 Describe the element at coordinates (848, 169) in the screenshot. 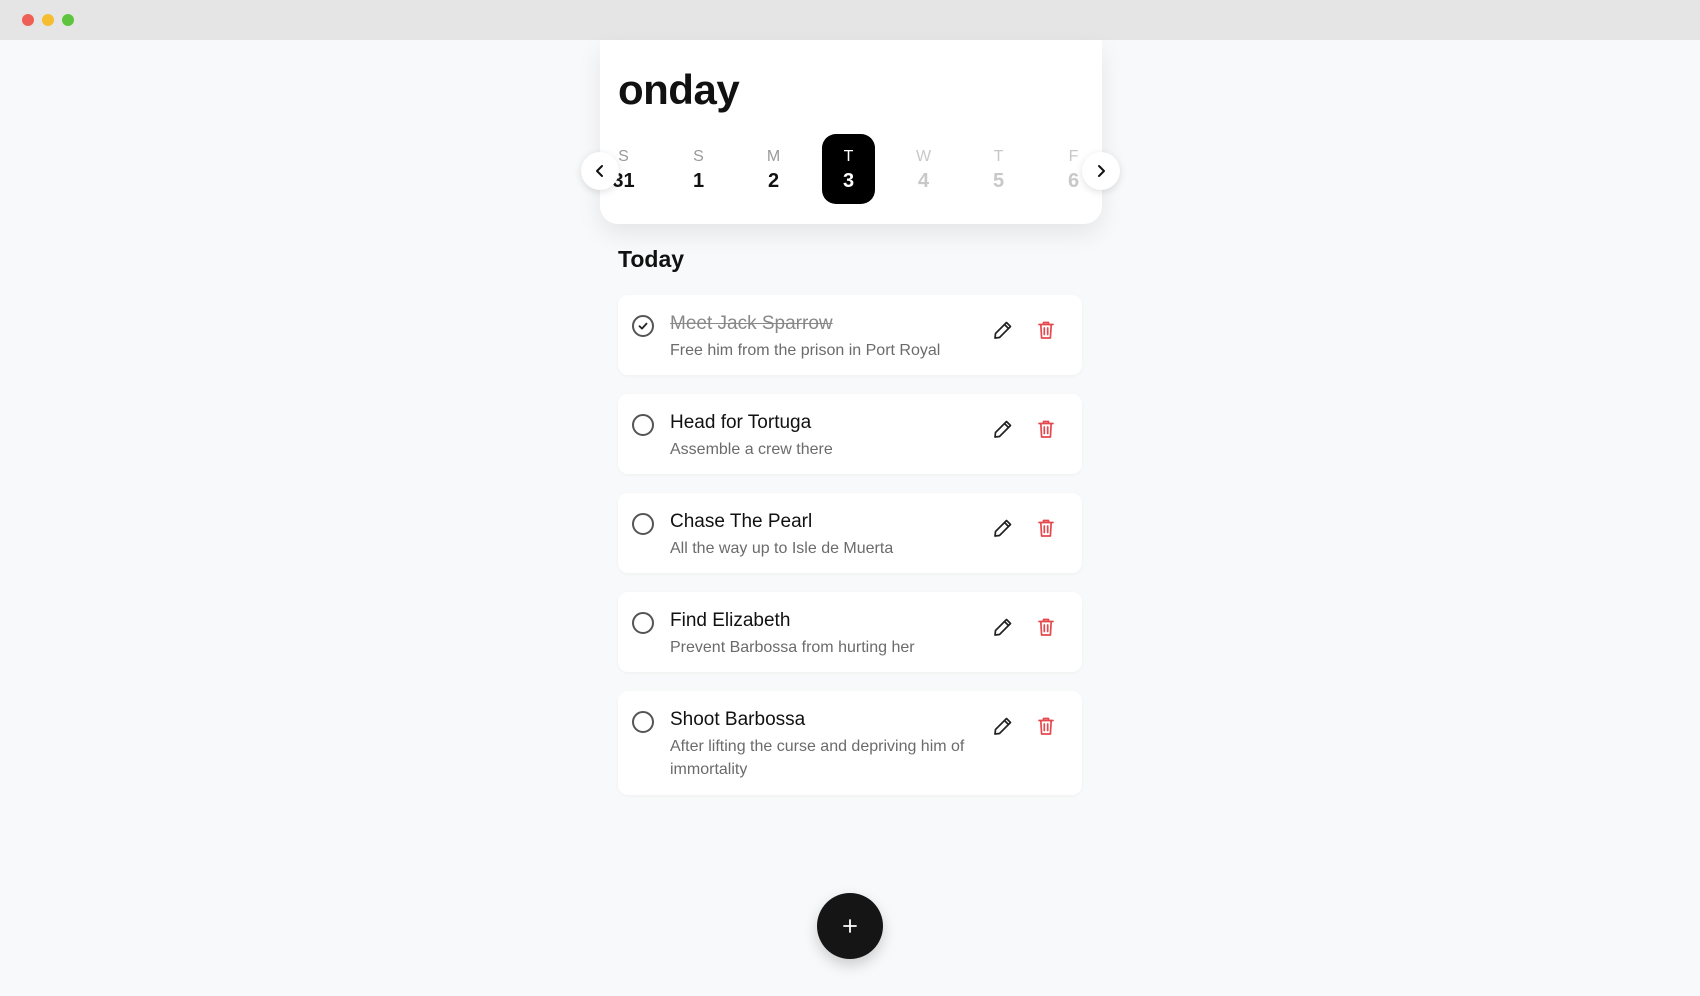

I see `day-3: T3` at that location.